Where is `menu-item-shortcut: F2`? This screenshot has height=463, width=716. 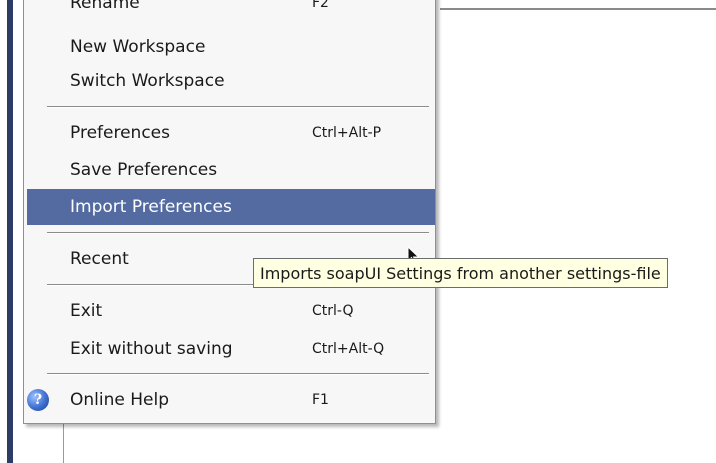 menu-item-shortcut: F2 is located at coordinates (320, 5).